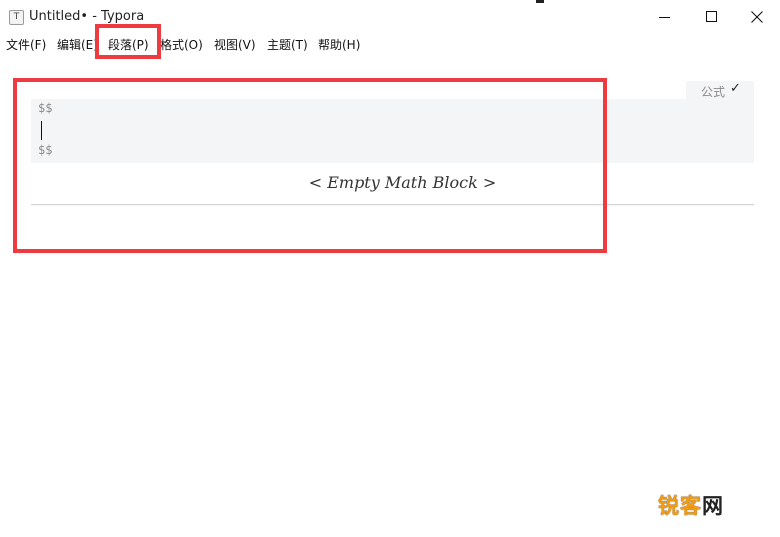 The width and height of the screenshot is (780, 537). Describe the element at coordinates (16, 17) in the screenshot. I see `typora-app-icon: T` at that location.